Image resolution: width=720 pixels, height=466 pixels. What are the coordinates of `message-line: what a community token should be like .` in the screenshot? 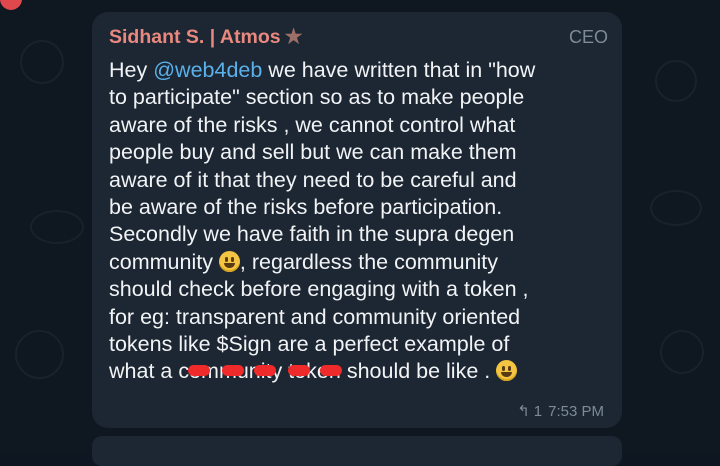 It's located at (357, 371).